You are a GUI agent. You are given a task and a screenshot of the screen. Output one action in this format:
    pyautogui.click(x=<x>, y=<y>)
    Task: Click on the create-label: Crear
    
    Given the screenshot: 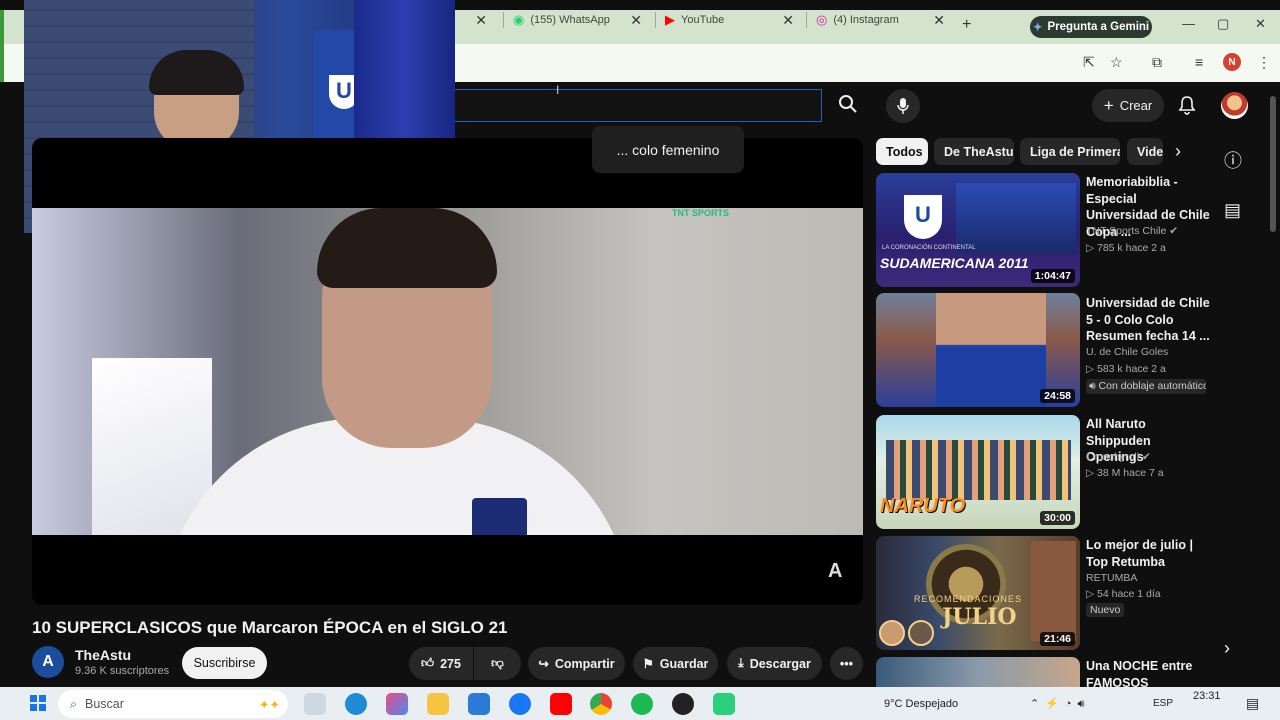 What is the action you would take?
    pyautogui.click(x=1136, y=105)
    